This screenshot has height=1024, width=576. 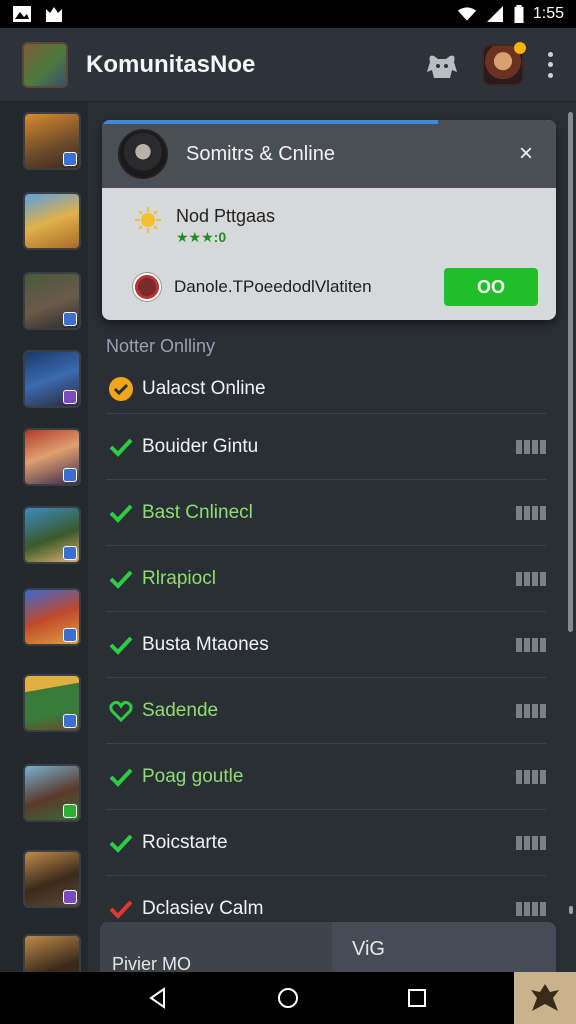 I want to click on list-item-label: Roicstarte, so click(x=185, y=842).